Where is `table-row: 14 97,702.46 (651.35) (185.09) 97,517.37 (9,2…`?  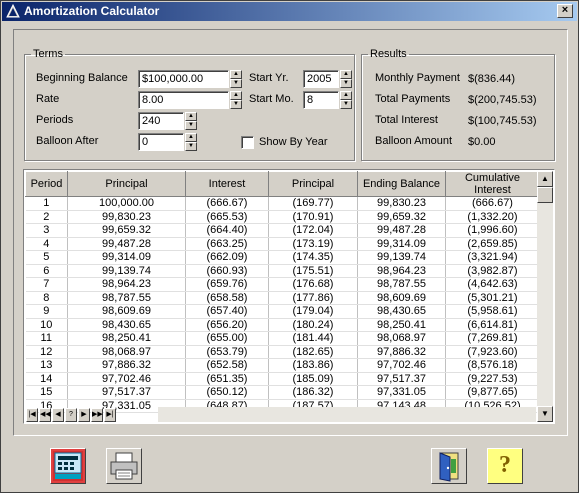
table-row: 14 97,702.46 (651.35) (185.09) 97,517.37 (9,2… is located at coordinates (282, 379).